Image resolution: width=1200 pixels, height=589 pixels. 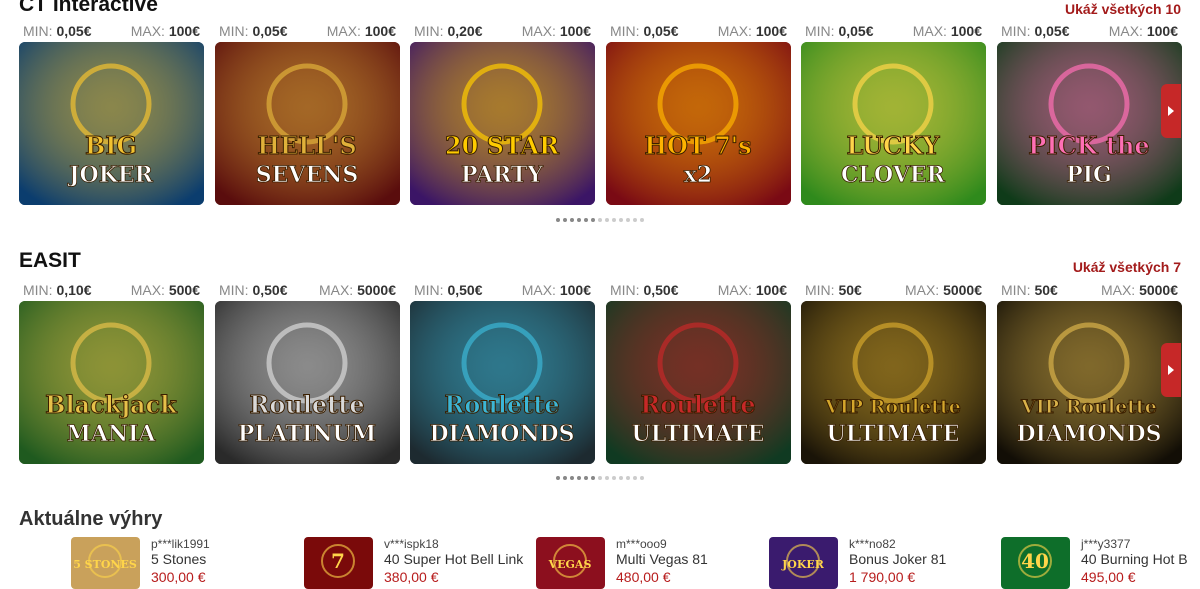 I want to click on max-bet: MAX: 5000€, so click(x=943, y=290).